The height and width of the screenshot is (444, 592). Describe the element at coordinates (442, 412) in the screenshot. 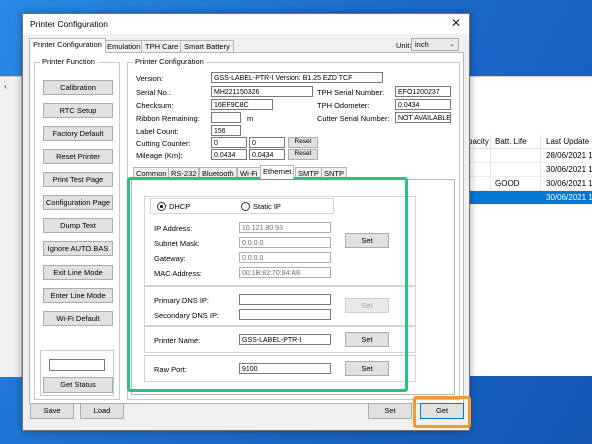

I see `get-button-highlight` at that location.